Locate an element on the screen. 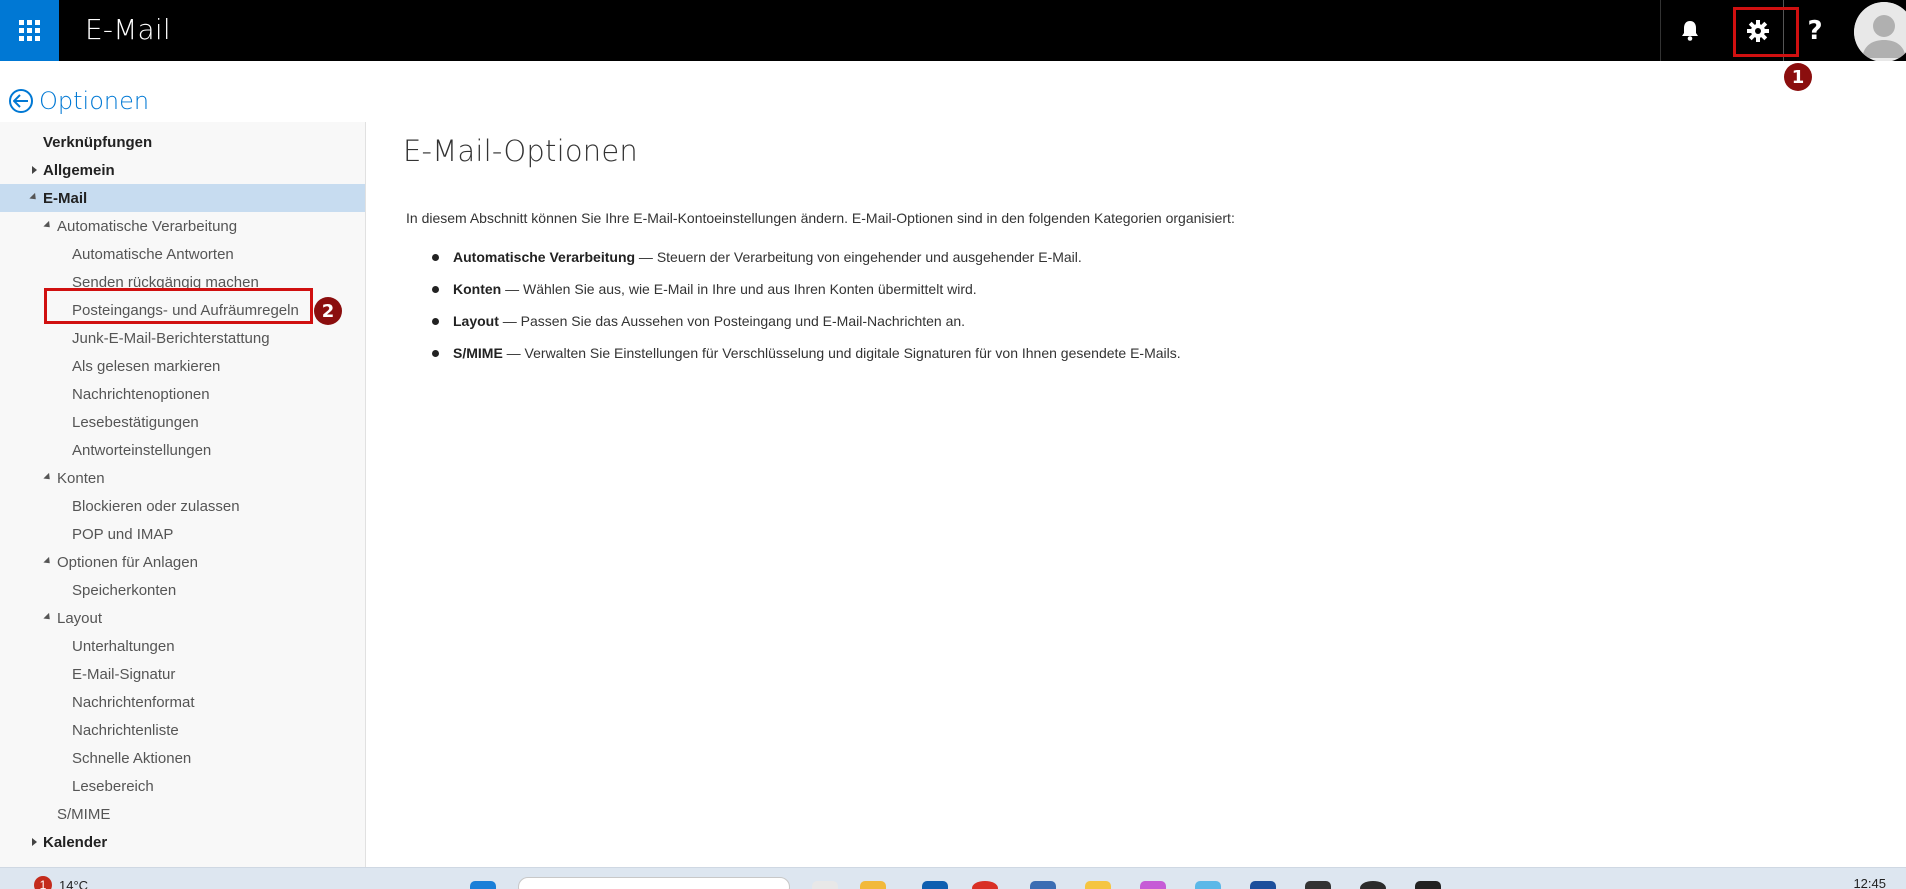 This screenshot has height=889, width=1906. category-term: Layout is located at coordinates (476, 321).